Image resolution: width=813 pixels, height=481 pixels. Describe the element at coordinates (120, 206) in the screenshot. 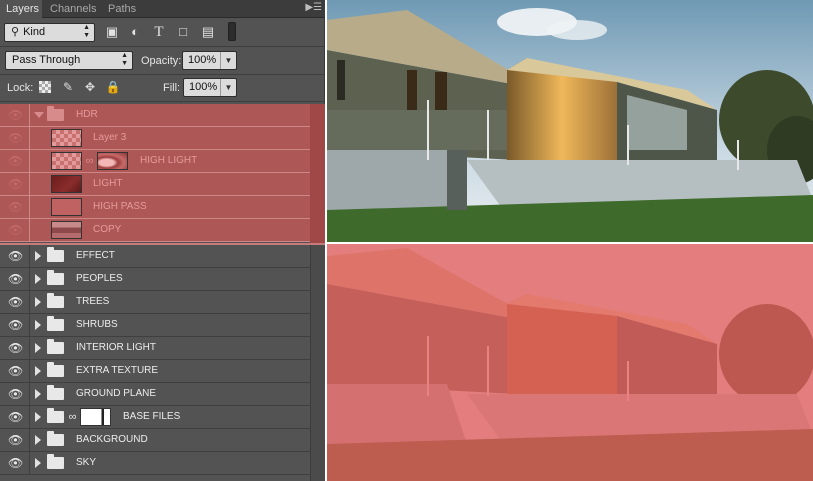

I see `layer-name: HIGH PASS` at that location.